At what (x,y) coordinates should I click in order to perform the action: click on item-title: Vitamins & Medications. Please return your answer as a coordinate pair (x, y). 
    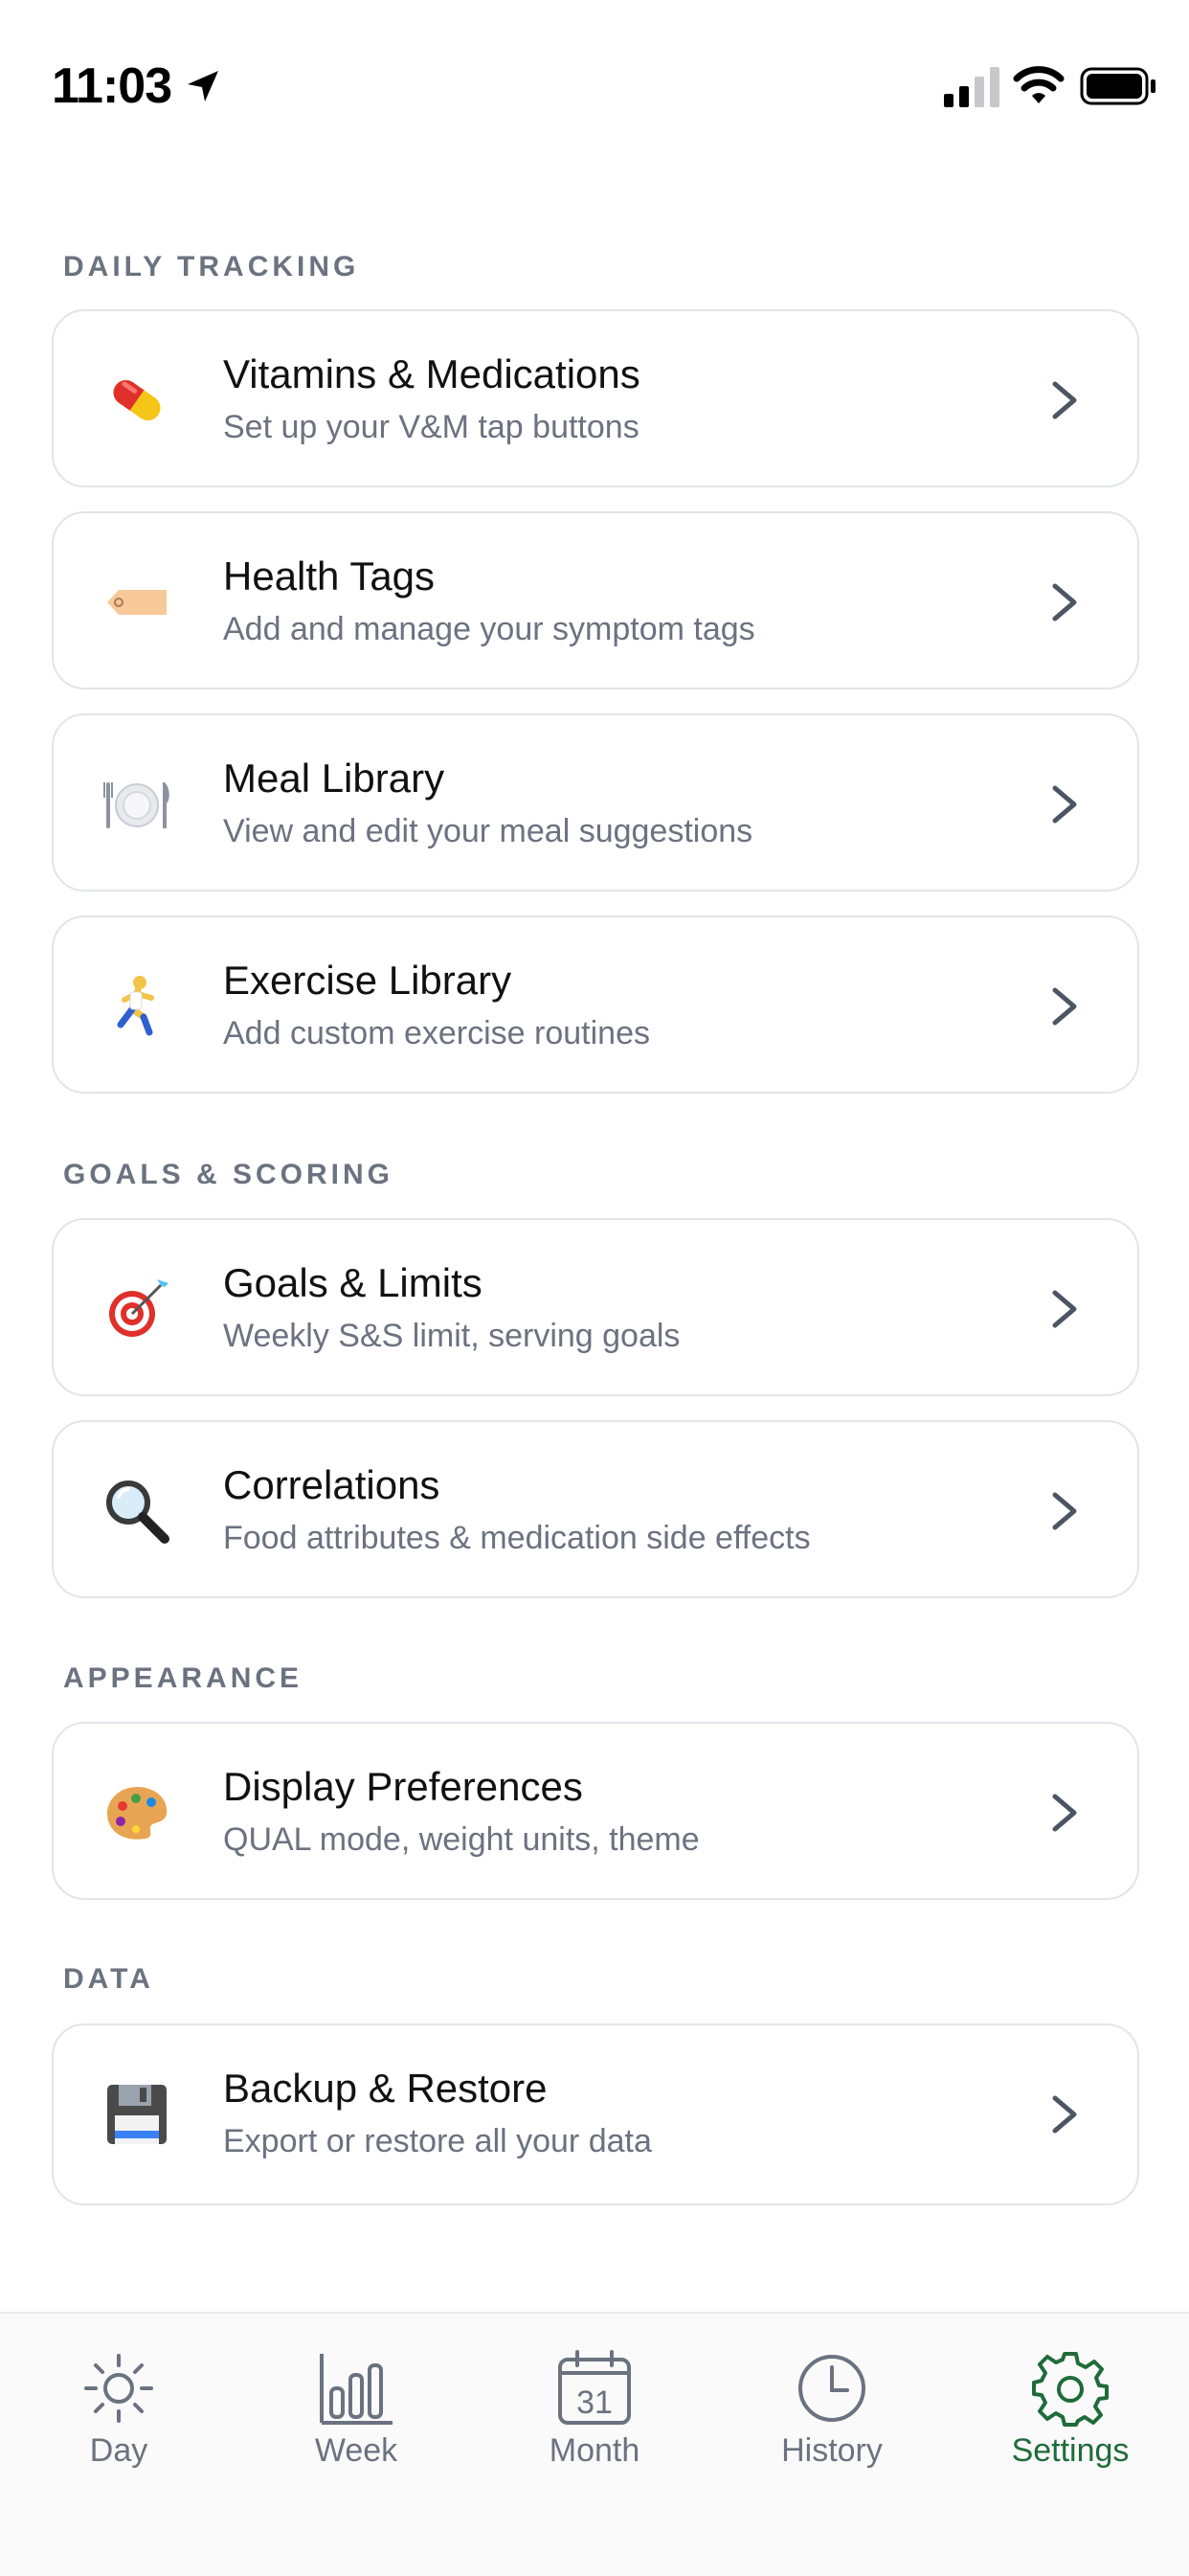
    Looking at the image, I should click on (431, 373).